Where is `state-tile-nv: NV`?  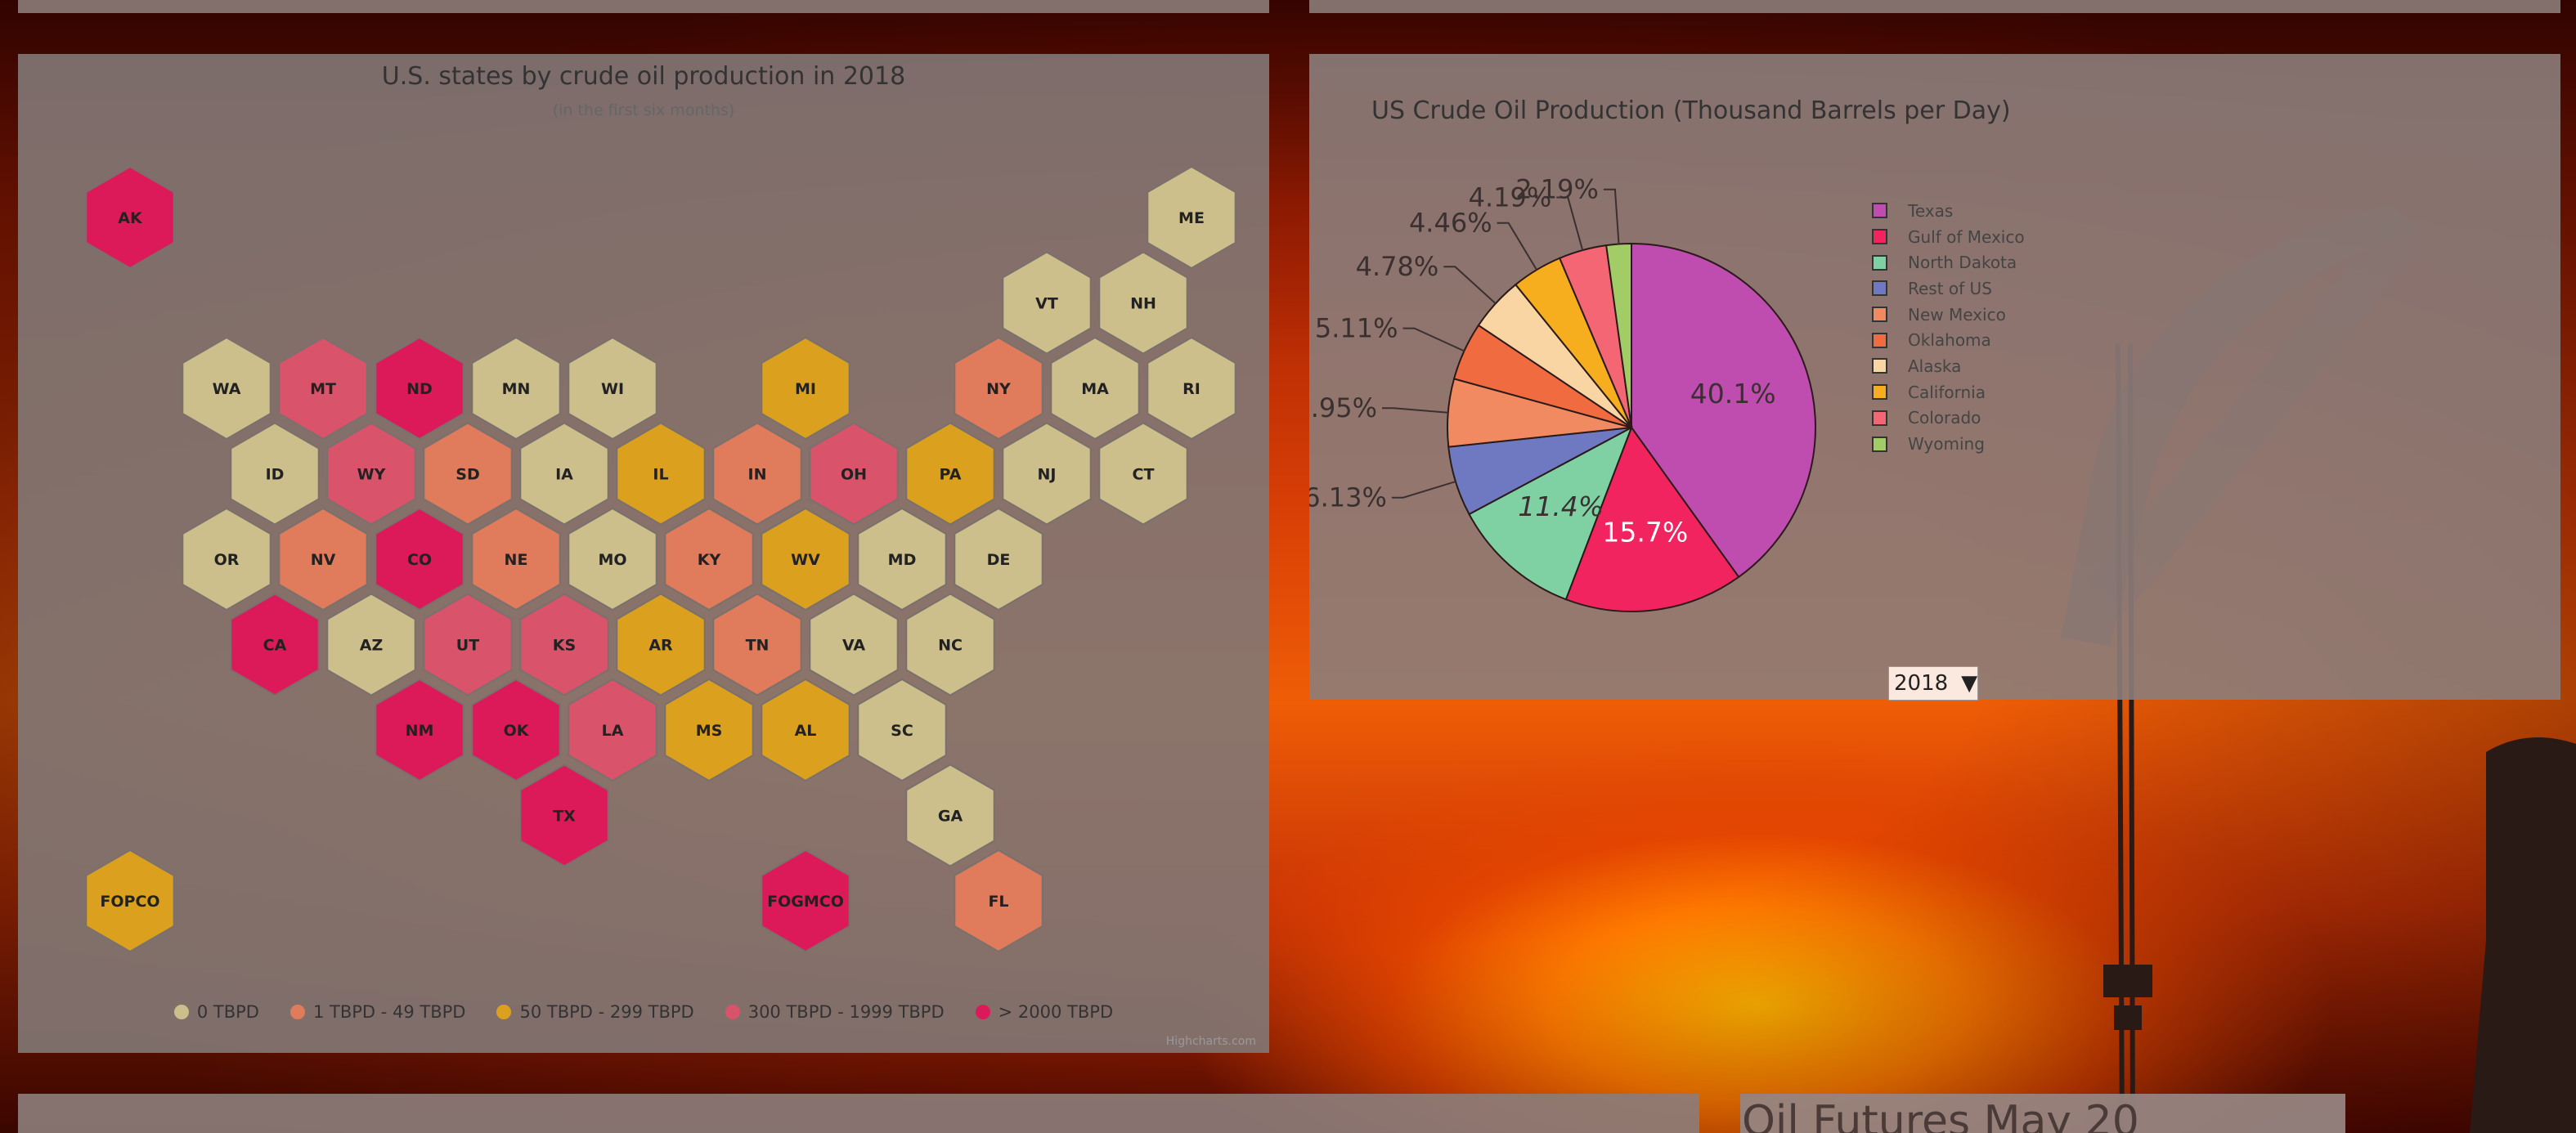 state-tile-nv: NV is located at coordinates (323, 559).